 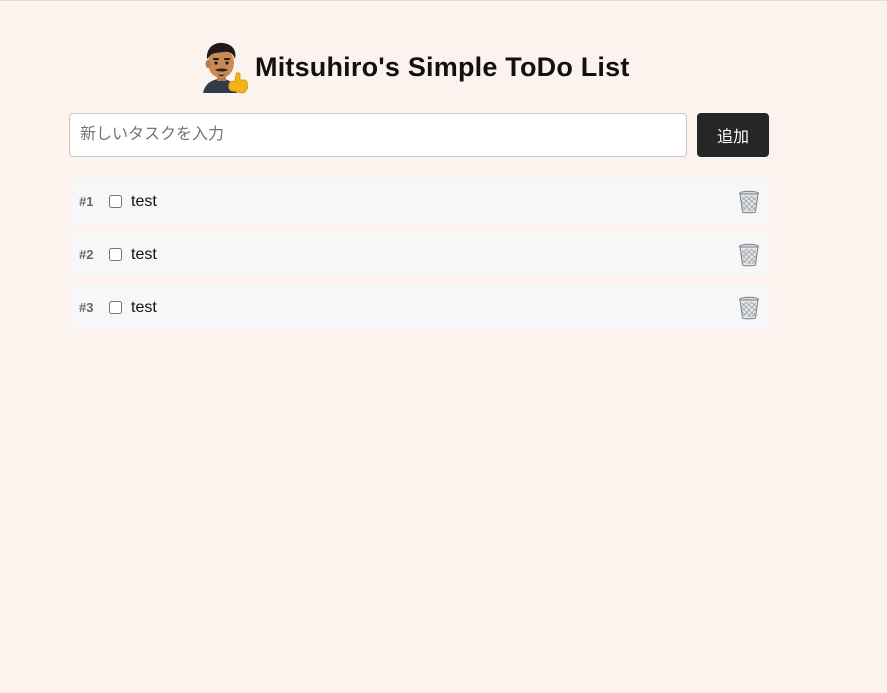 I want to click on new-task-input, so click(x=378, y=135).